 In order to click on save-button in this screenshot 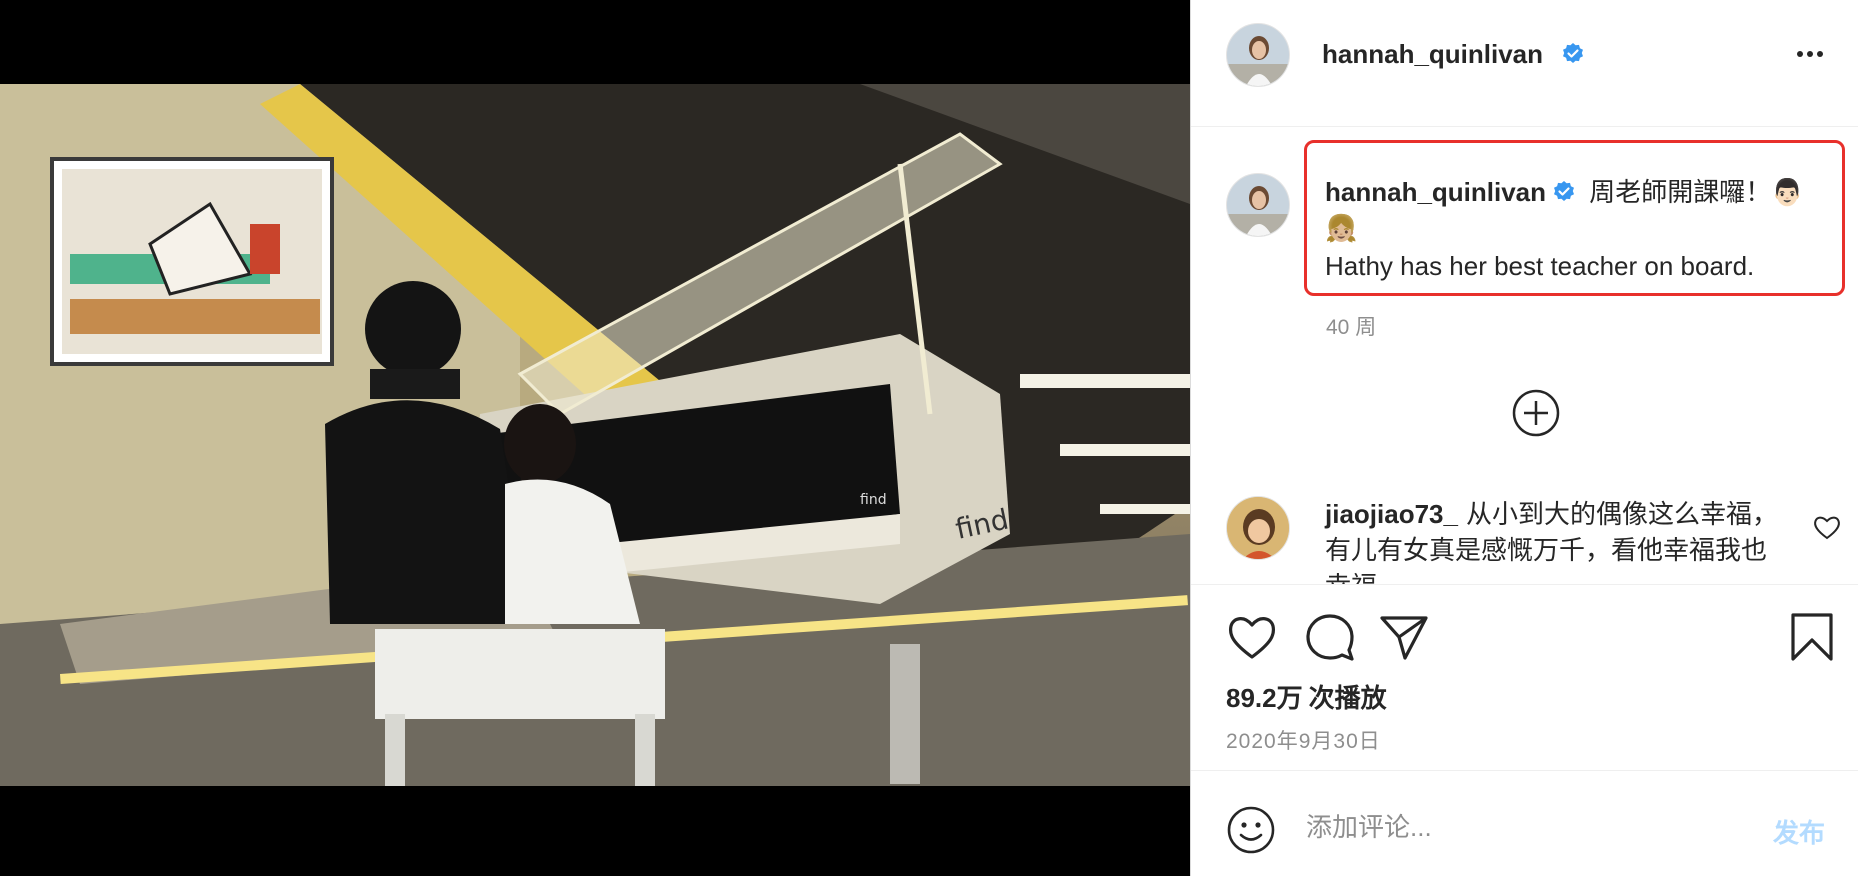, I will do `click(1812, 637)`.